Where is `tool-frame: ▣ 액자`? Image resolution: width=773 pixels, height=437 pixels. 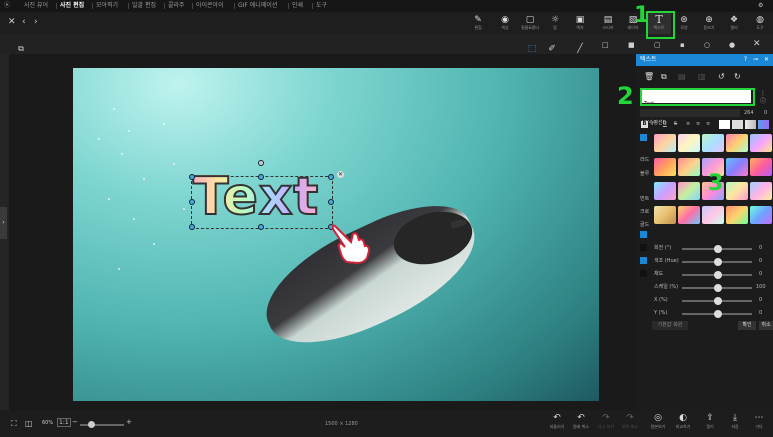
tool-frame: ▣ 액자 is located at coordinates (580, 23).